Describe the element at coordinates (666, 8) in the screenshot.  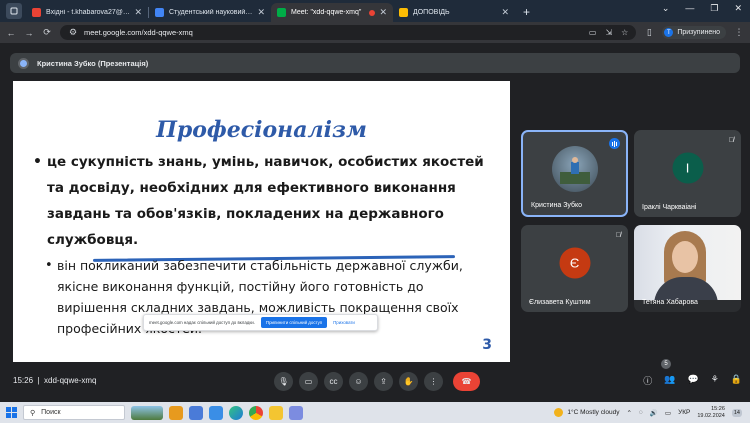
I see `chevron-down-icon: ⌄` at that location.